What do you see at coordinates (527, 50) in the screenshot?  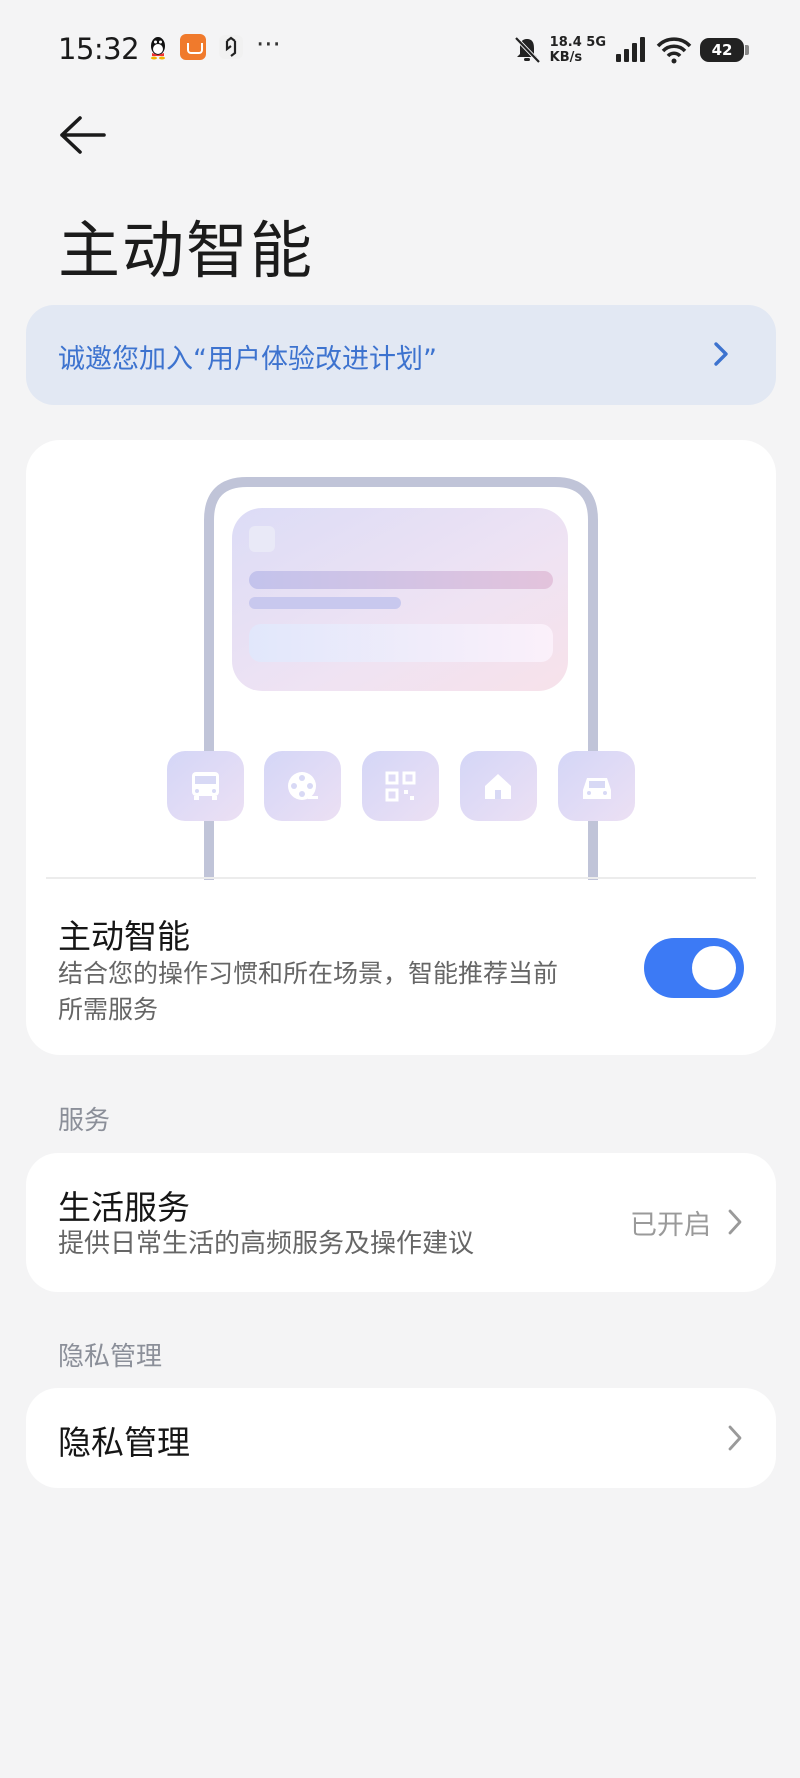 I see `mute-bell-icon` at bounding box center [527, 50].